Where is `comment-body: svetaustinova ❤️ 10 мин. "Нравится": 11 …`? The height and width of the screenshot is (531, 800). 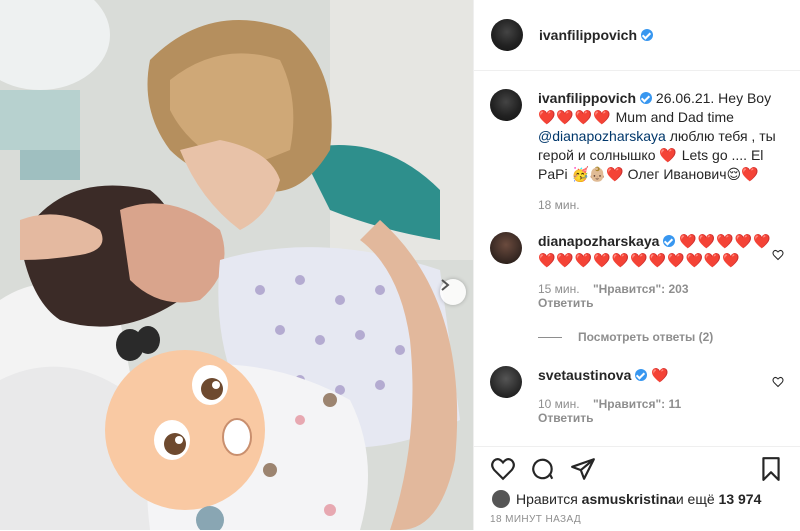
comment-body: svetaustinova ❤️ 10 мин. "Нравится": 11 … is located at coordinates (655, 395).